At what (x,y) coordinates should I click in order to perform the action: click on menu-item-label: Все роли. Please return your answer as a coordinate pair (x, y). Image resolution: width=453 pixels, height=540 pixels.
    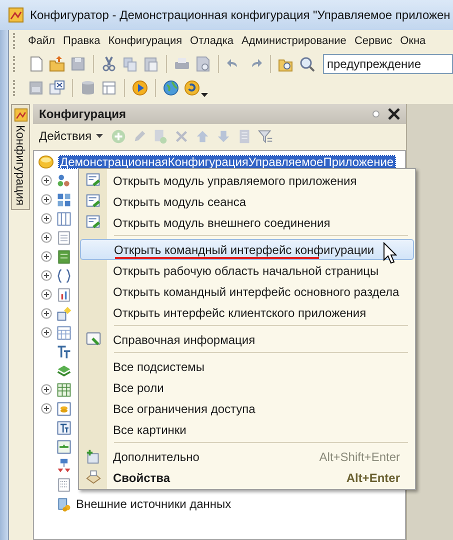
    Looking at the image, I should click on (138, 387).